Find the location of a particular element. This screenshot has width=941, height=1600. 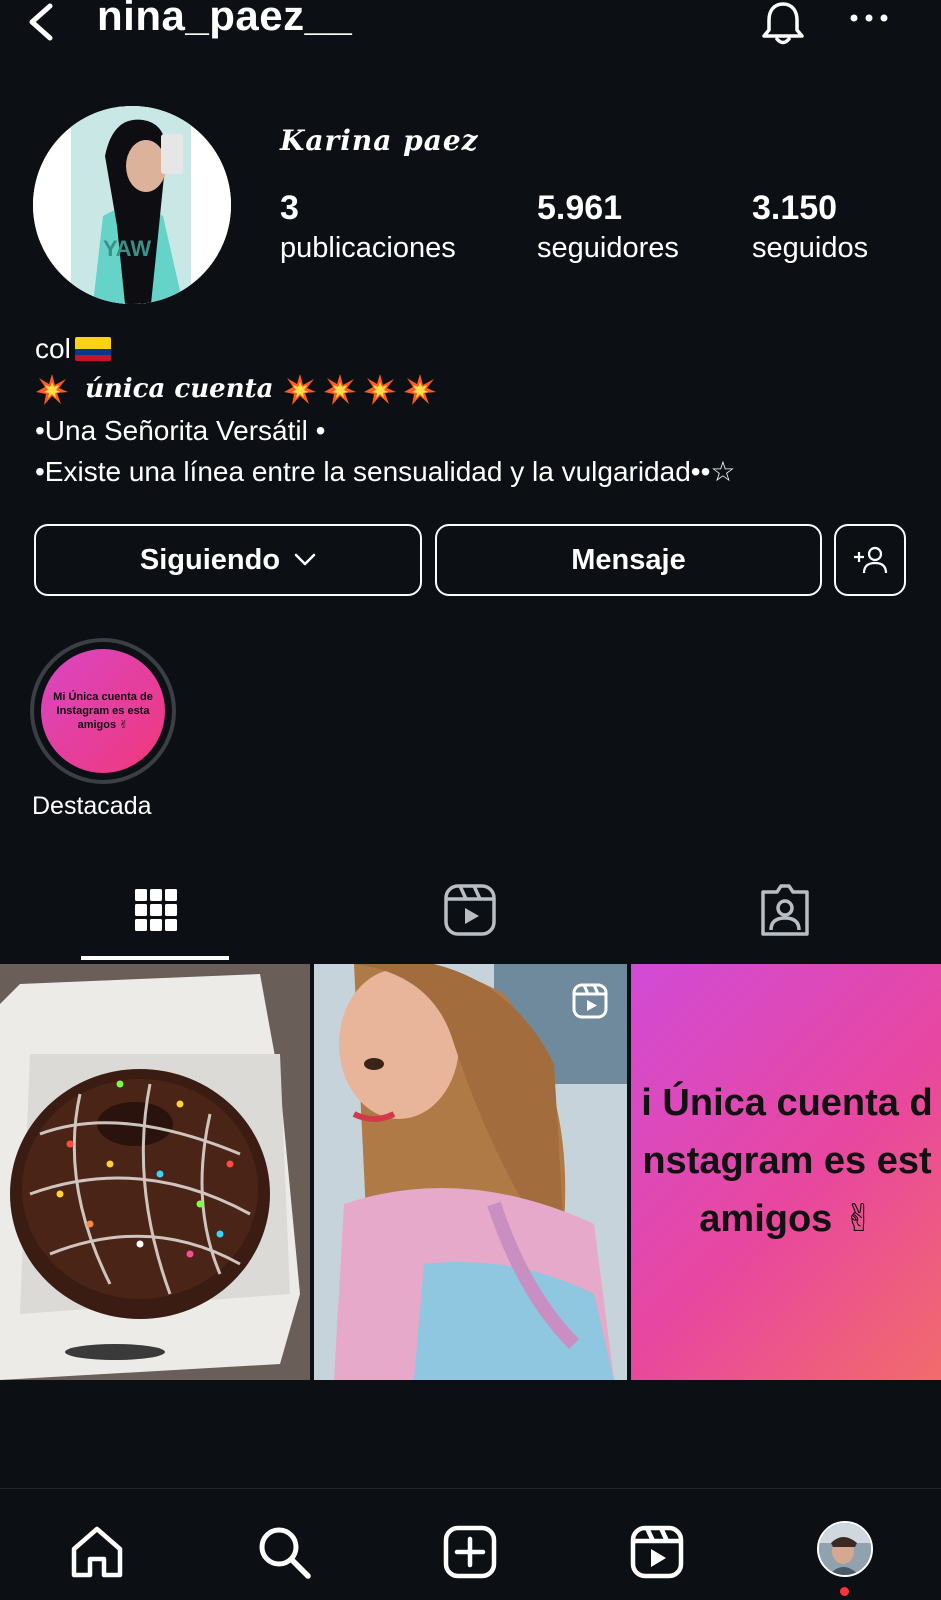

profile-avatar-image is located at coordinates (845, 1549).